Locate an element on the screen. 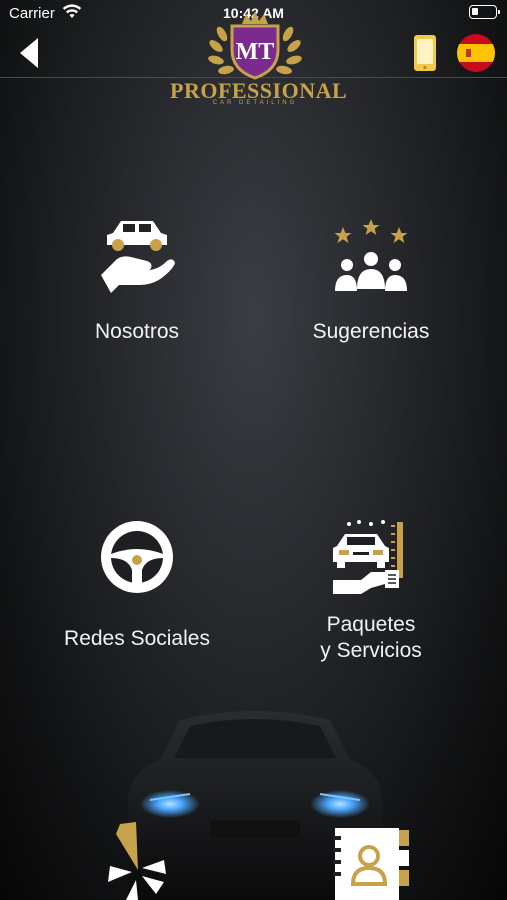  nav-bar: MT PROFESSIONAL CAR DETAILING is located at coordinates (253, 58).